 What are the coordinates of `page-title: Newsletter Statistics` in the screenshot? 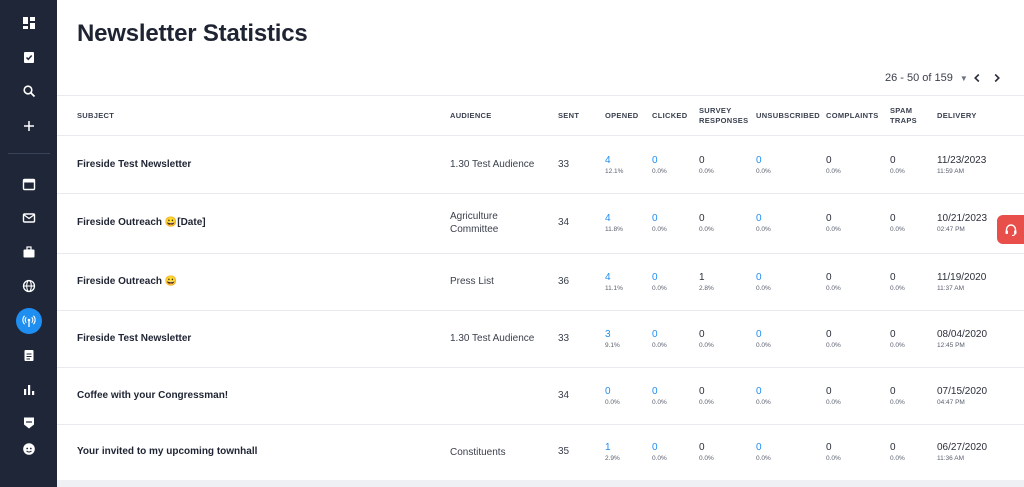 It's located at (192, 33).